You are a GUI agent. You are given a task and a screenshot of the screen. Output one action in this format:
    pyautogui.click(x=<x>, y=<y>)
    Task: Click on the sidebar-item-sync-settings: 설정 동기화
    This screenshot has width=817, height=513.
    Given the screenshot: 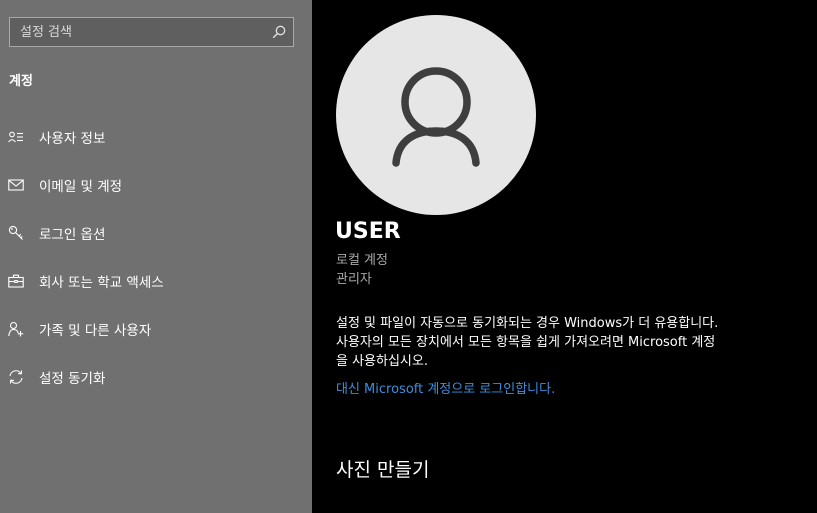 What is the action you would take?
    pyautogui.click(x=156, y=377)
    